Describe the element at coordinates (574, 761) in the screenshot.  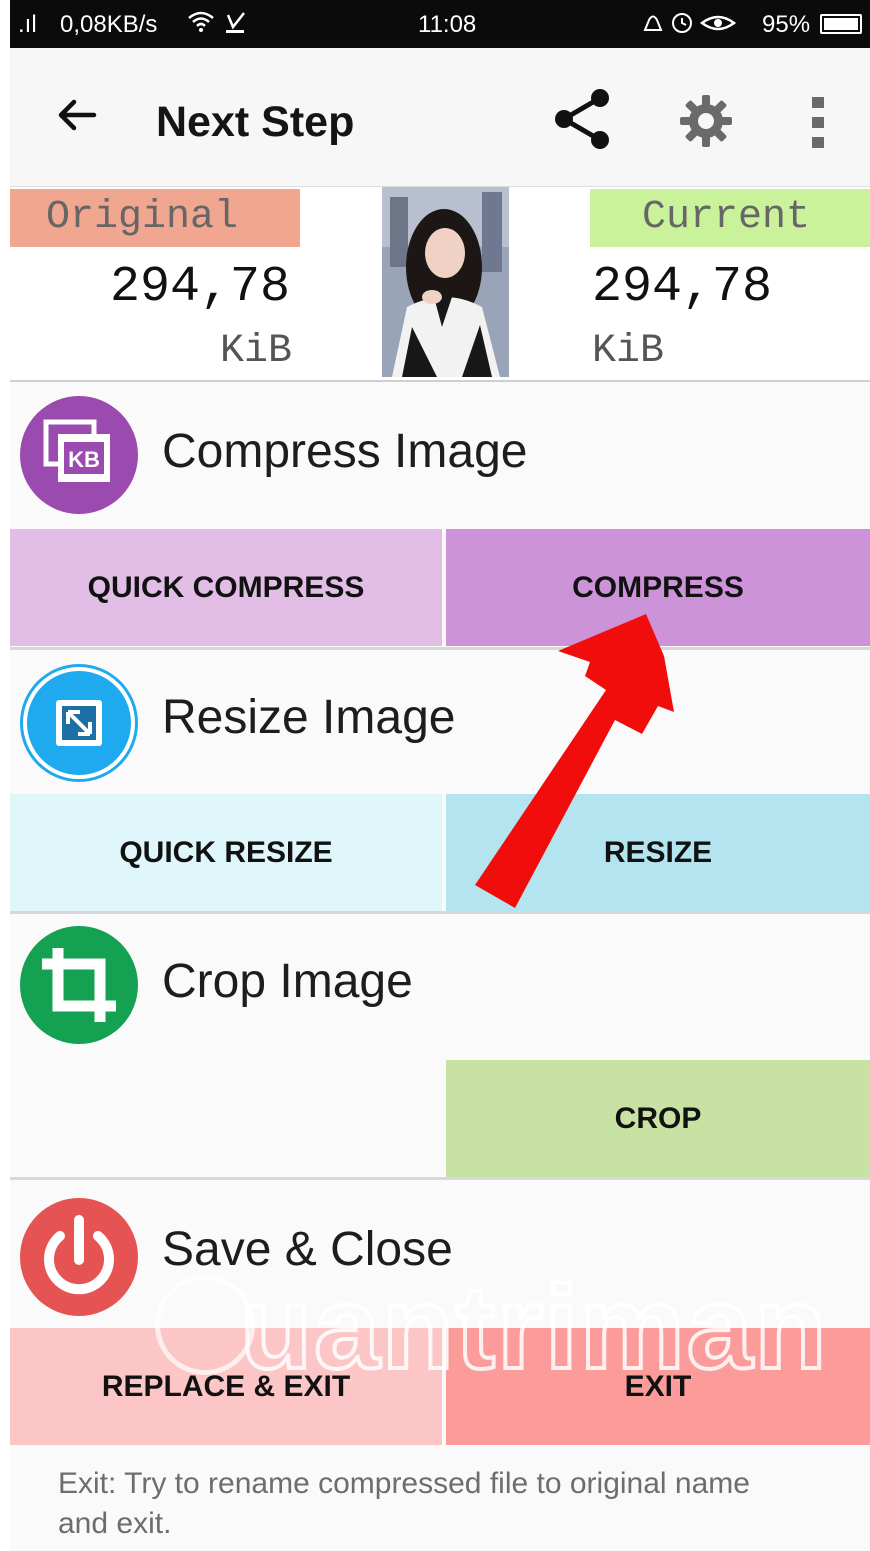
I see `annotation-arrow` at that location.